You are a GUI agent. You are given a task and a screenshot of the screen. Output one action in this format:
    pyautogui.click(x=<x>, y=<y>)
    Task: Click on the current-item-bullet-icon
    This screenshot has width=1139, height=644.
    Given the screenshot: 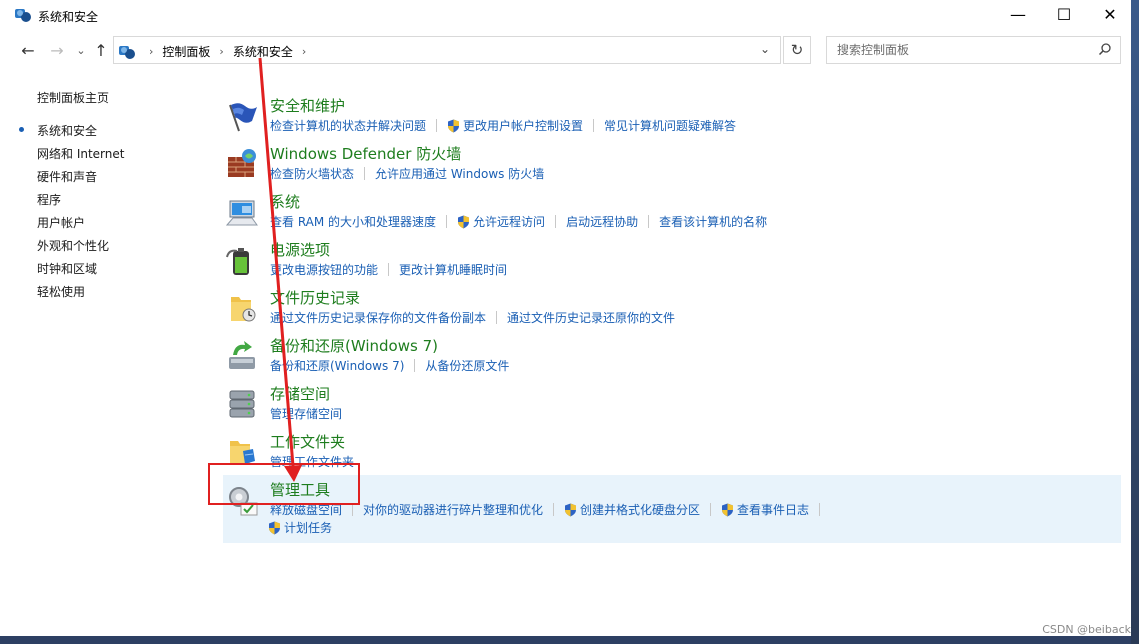 What is the action you would take?
    pyautogui.click(x=21, y=129)
    